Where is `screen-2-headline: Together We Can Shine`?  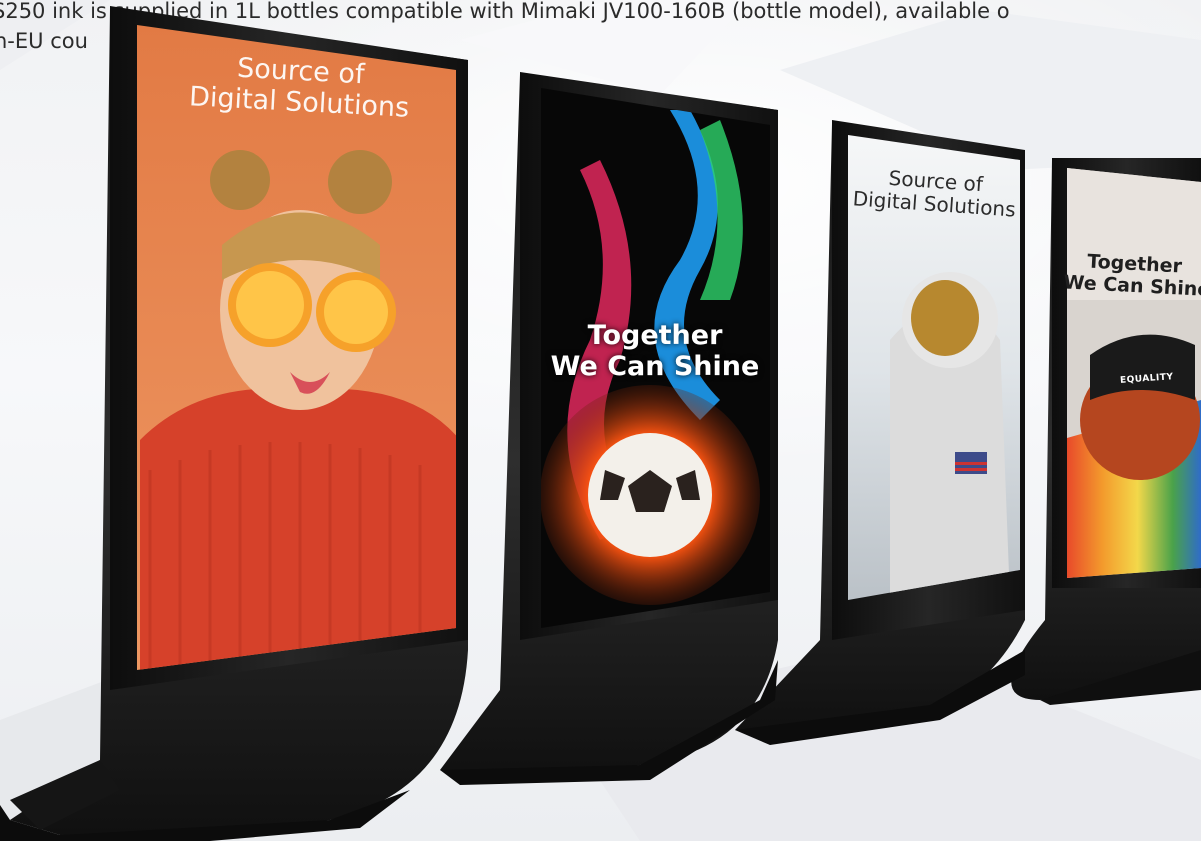 screen-2-headline: Together We Can Shine is located at coordinates (655, 351).